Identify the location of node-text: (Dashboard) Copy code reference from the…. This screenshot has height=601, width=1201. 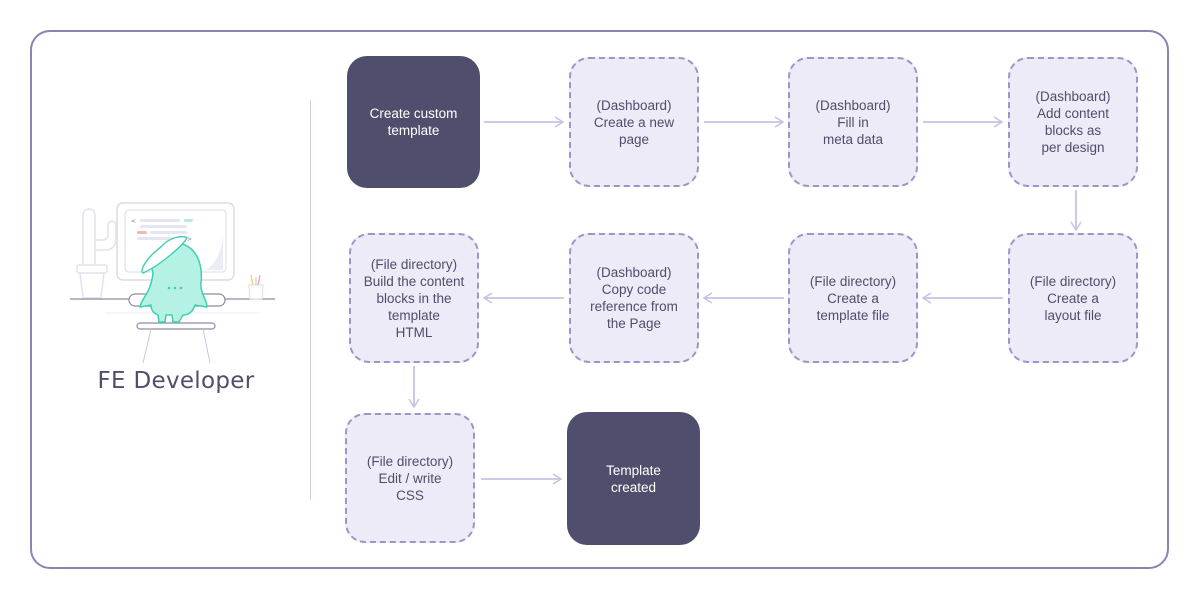
(634, 298).